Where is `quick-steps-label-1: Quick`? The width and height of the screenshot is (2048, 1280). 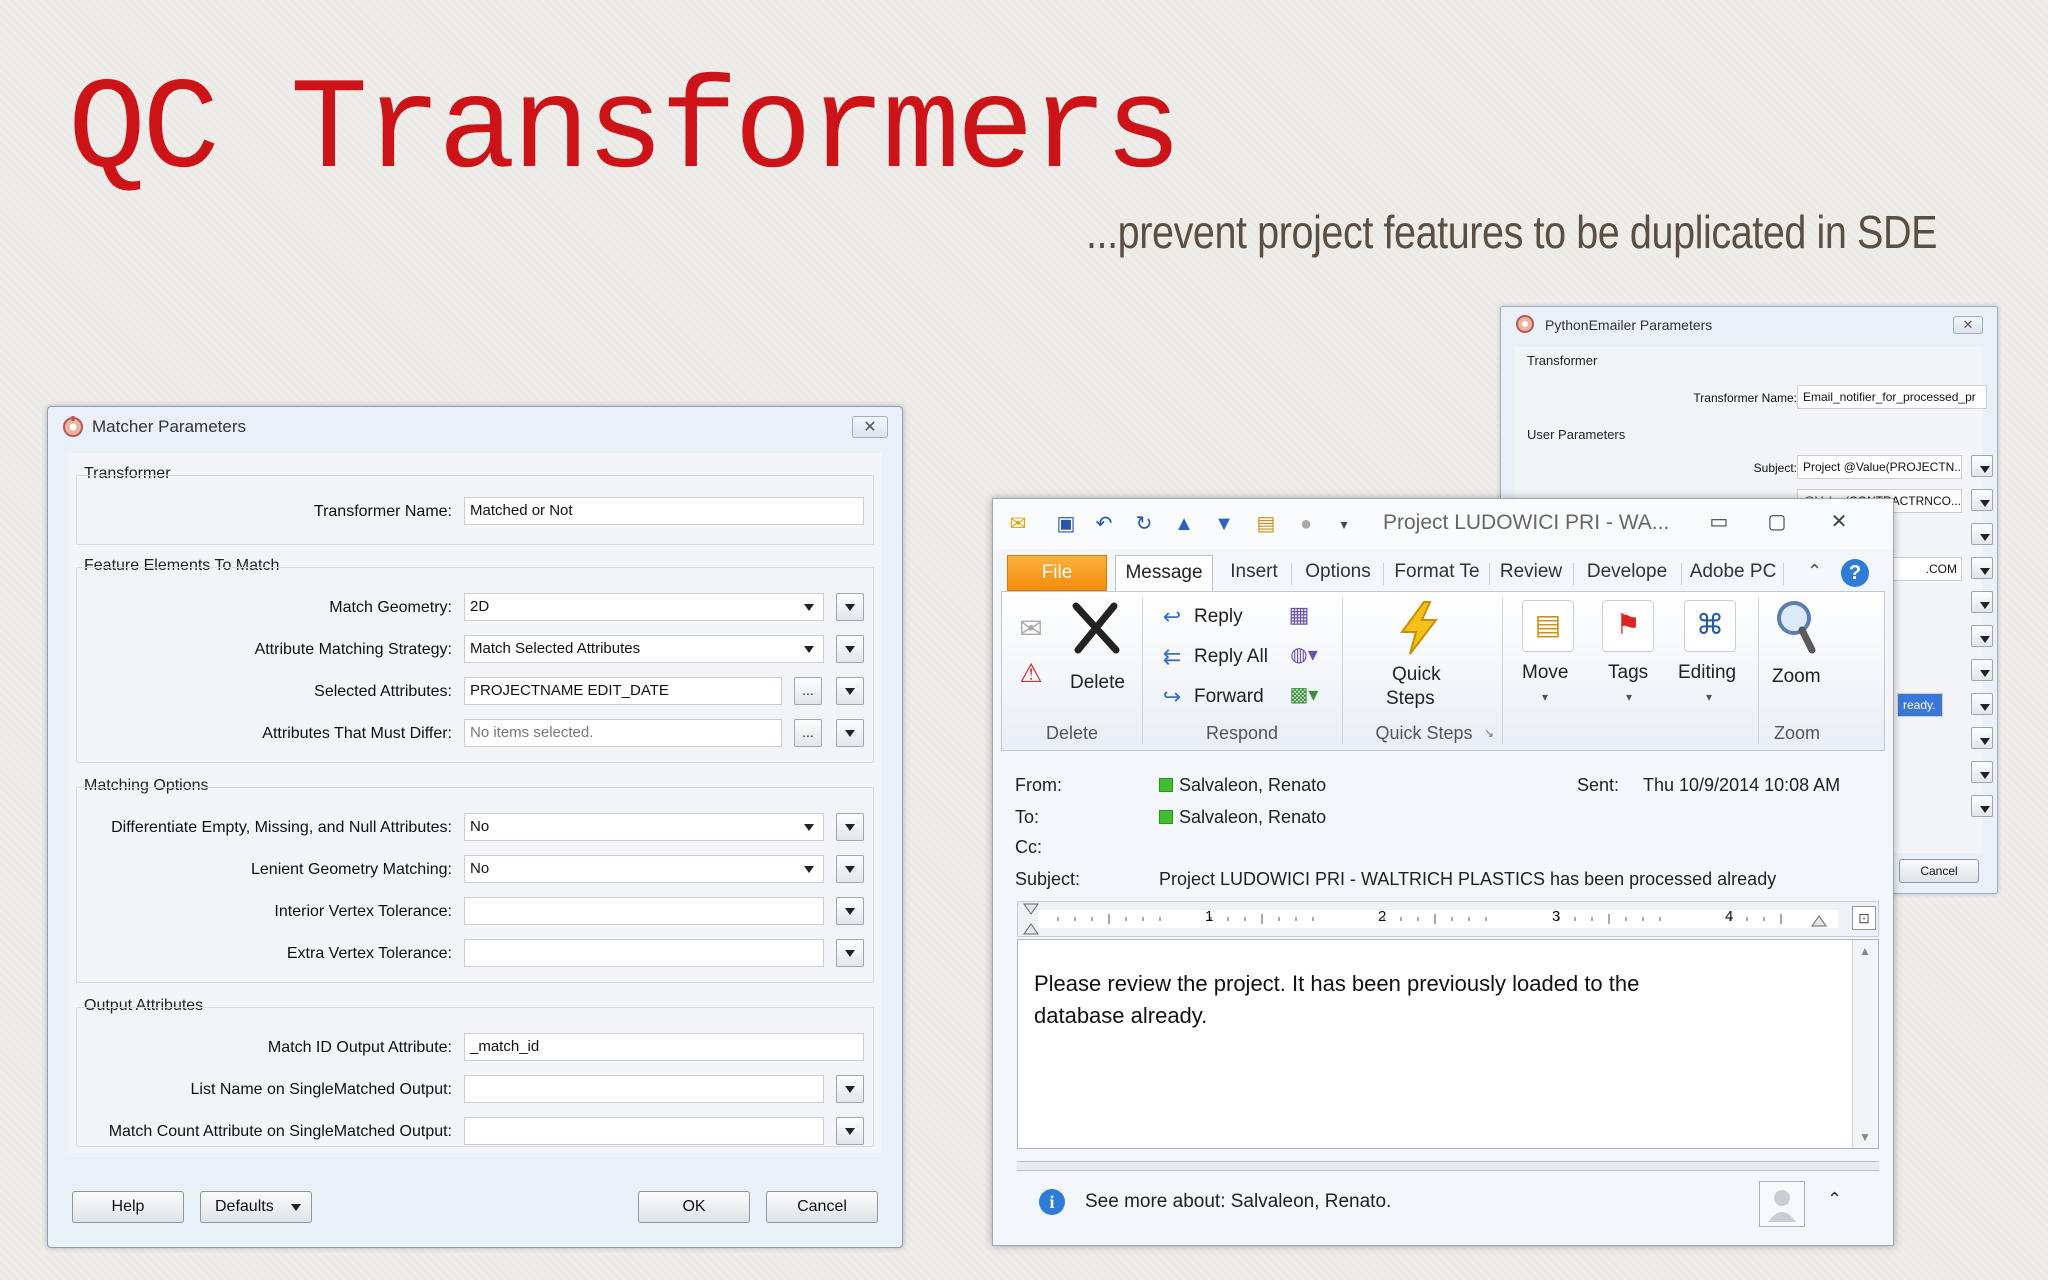
quick-steps-label-1: Quick is located at coordinates (1416, 675).